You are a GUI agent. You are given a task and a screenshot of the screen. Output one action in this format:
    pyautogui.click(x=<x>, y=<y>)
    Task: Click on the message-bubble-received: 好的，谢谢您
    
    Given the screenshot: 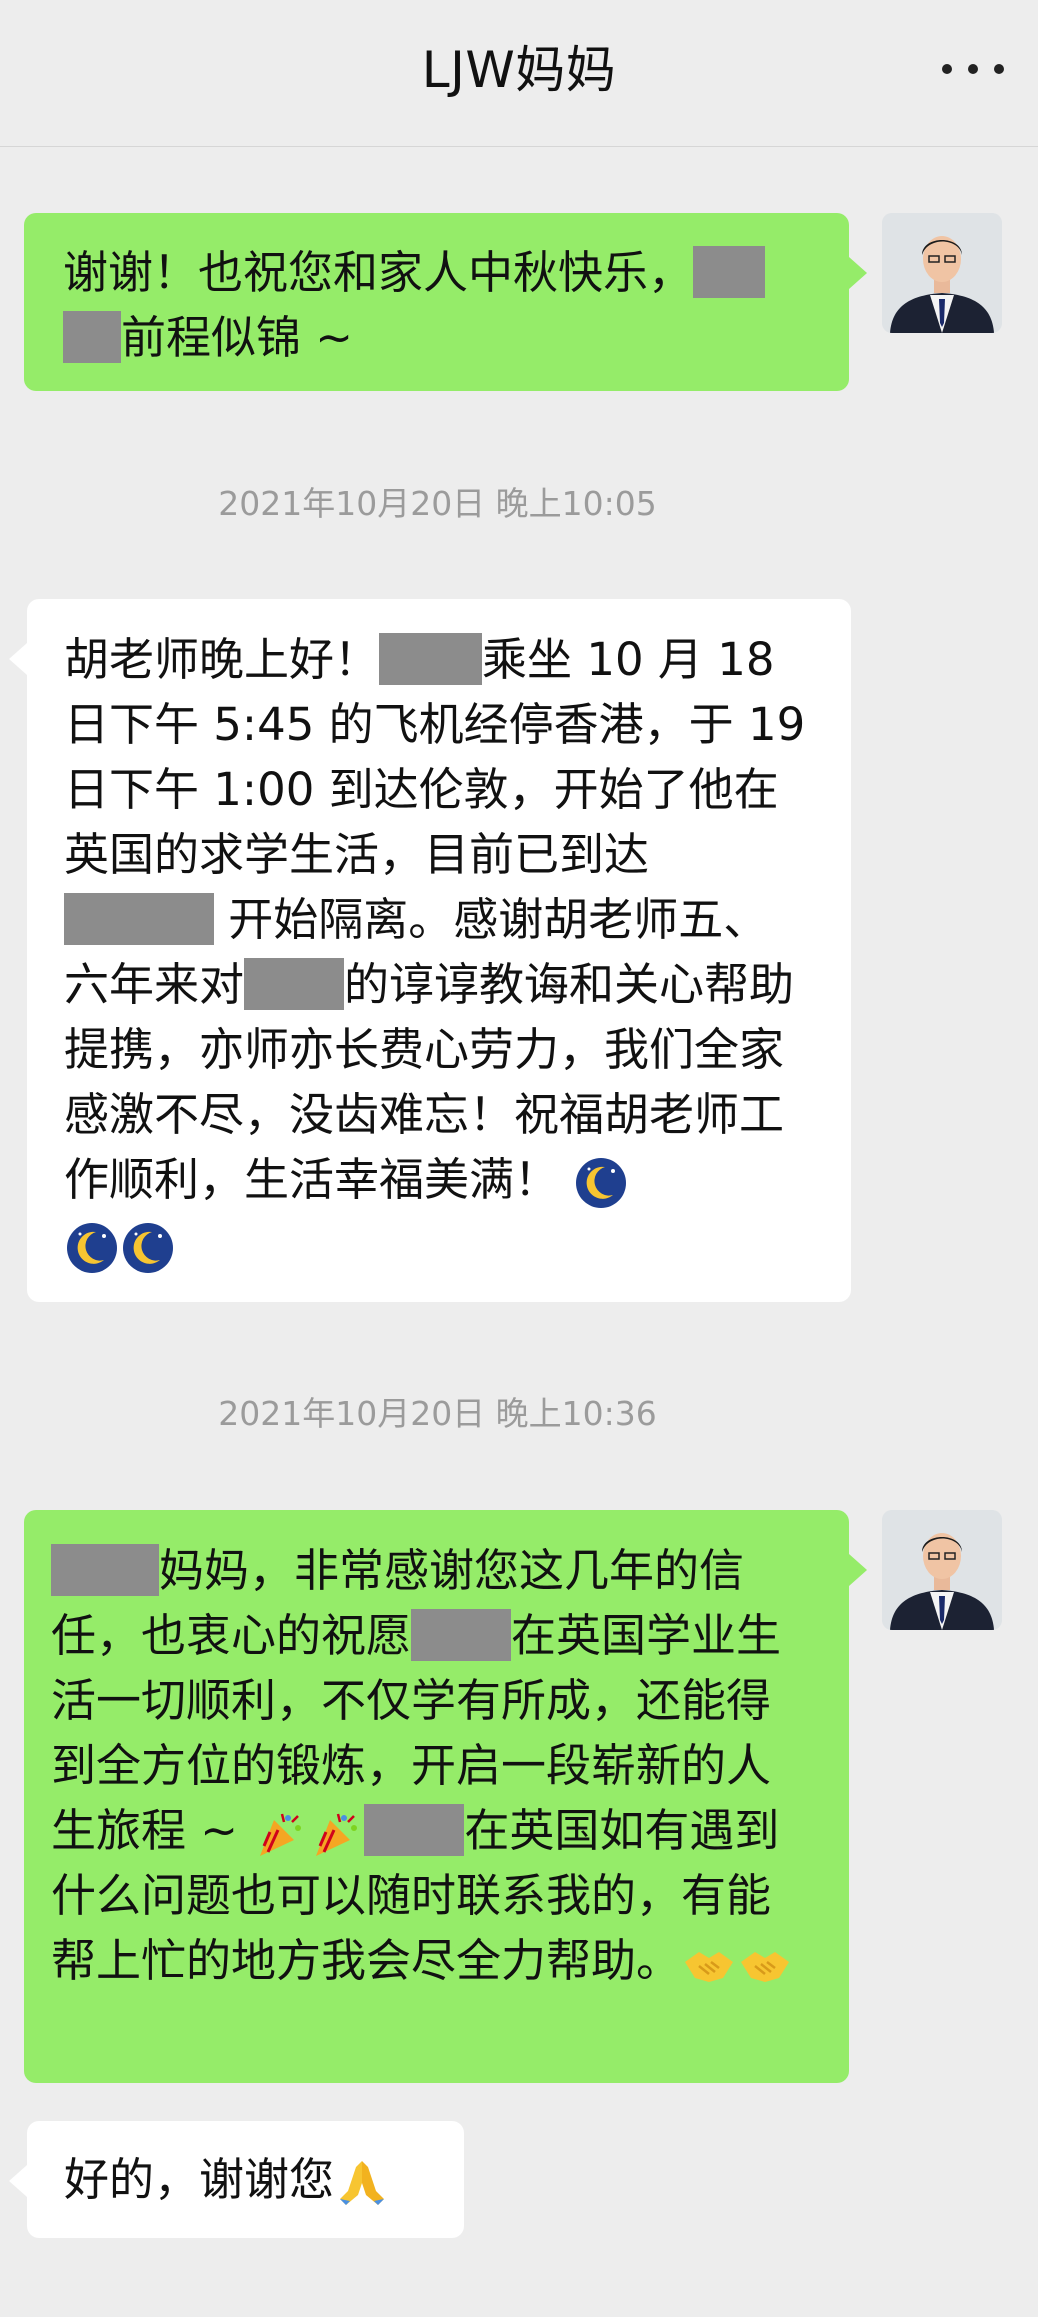 What is the action you would take?
    pyautogui.click(x=236, y=2179)
    